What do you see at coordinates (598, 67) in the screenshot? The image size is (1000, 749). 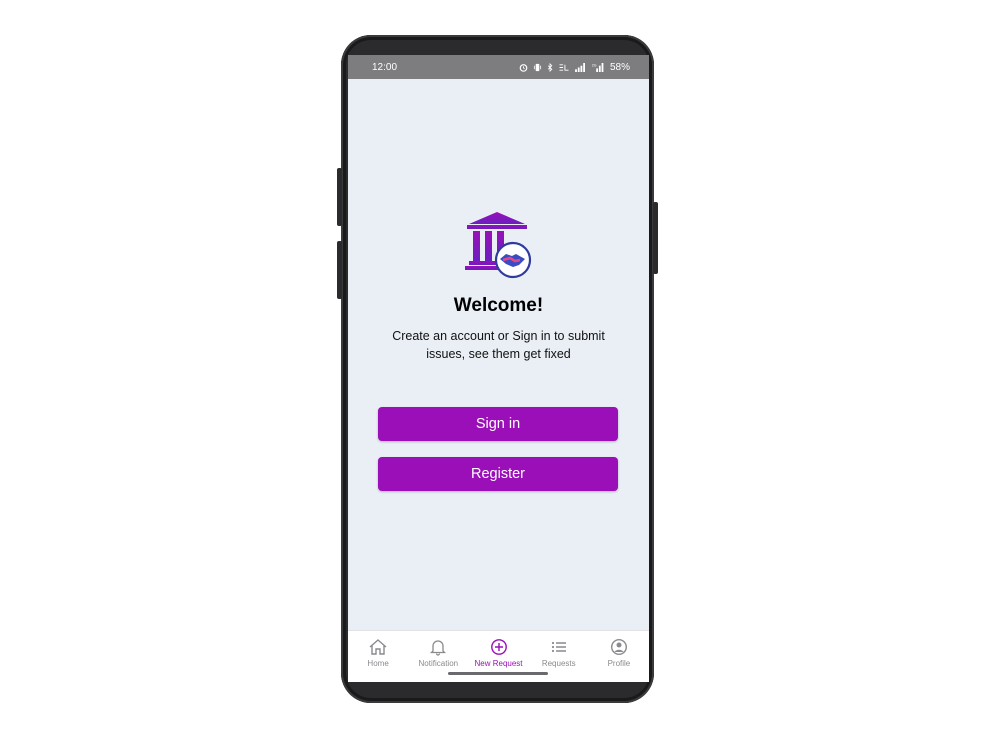 I see `signal-icon-2: 2G` at bounding box center [598, 67].